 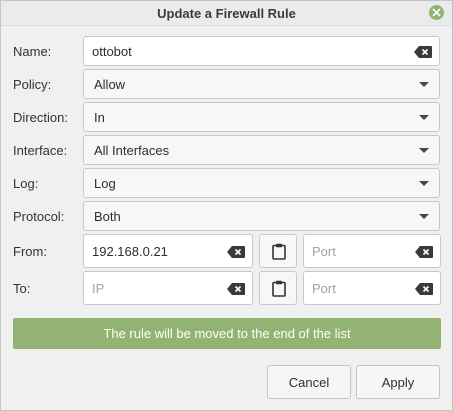 I want to click on from-ip-field, so click(x=168, y=251).